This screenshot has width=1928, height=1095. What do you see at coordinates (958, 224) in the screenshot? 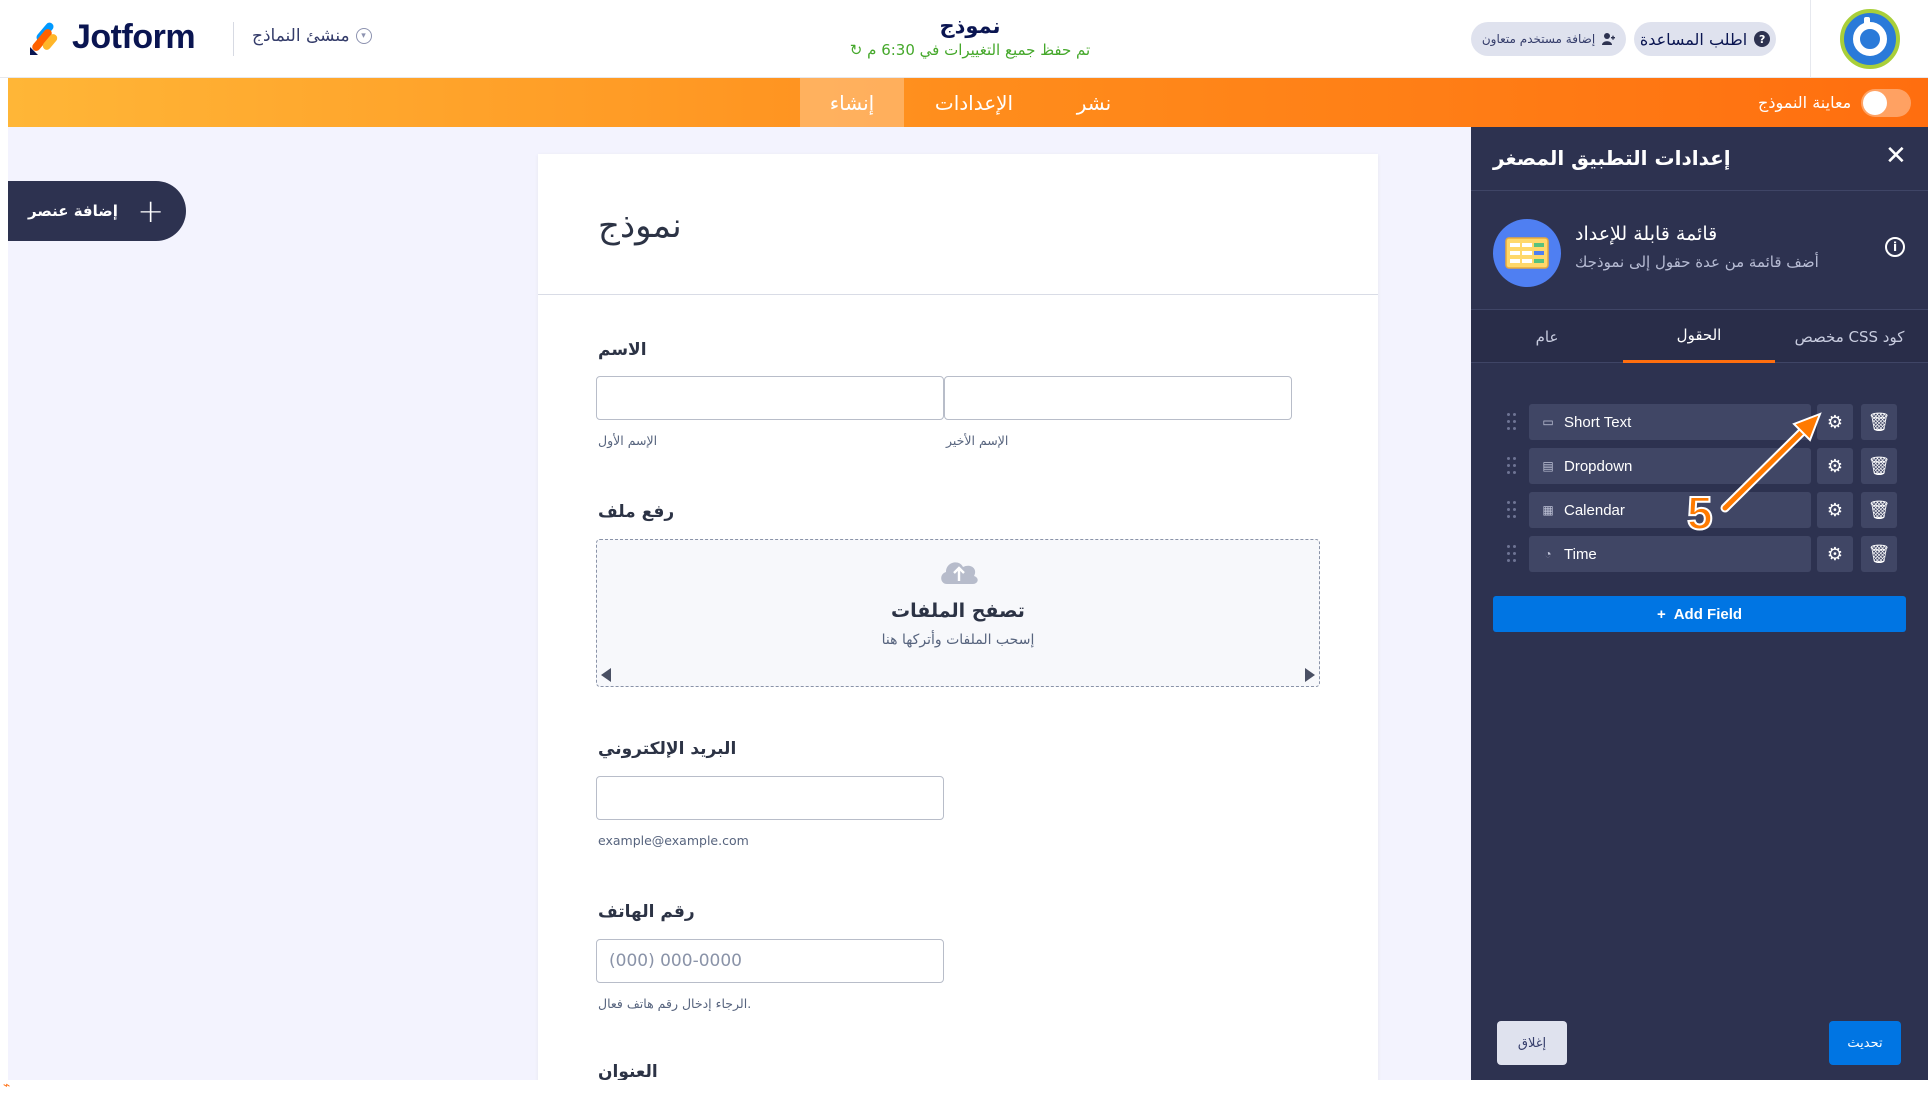
I see `form-header: نموذج` at bounding box center [958, 224].